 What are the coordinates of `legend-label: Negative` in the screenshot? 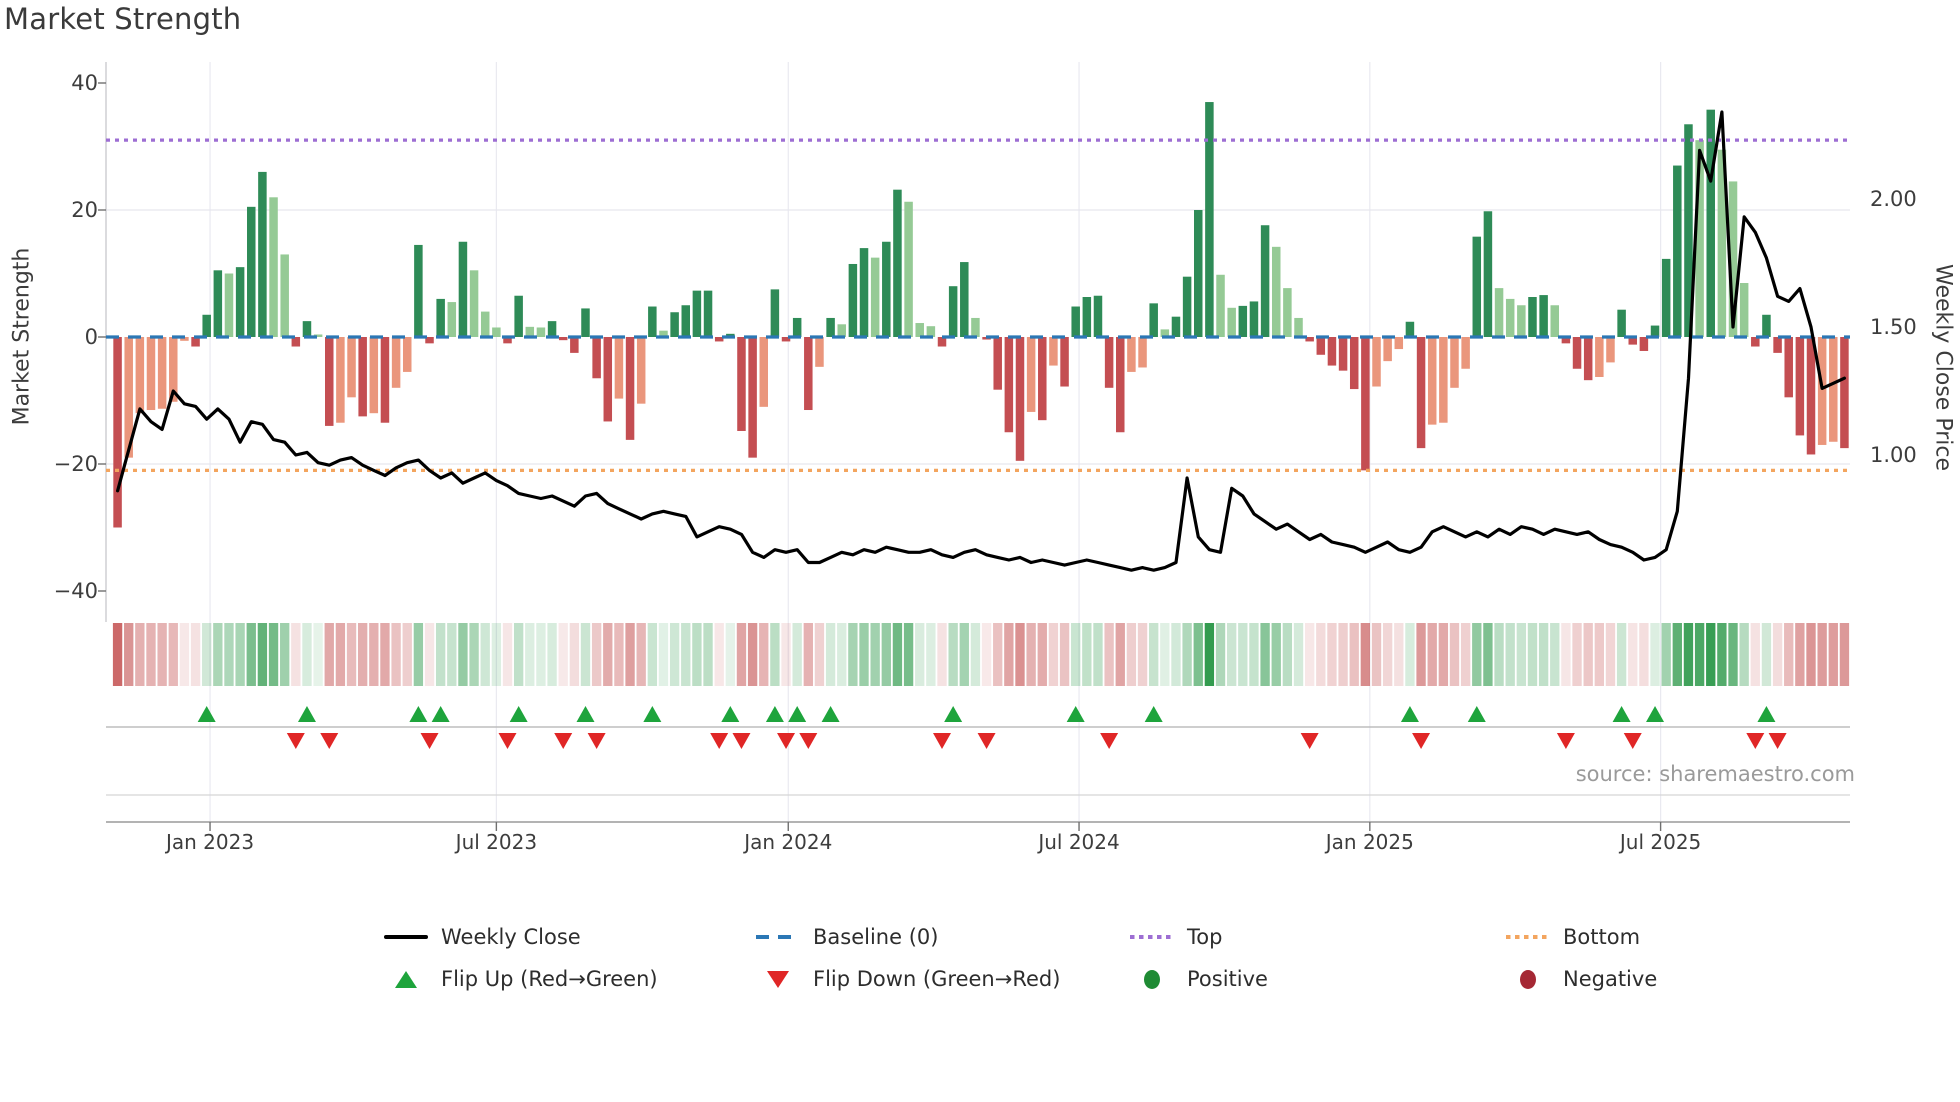 It's located at (1610, 979).